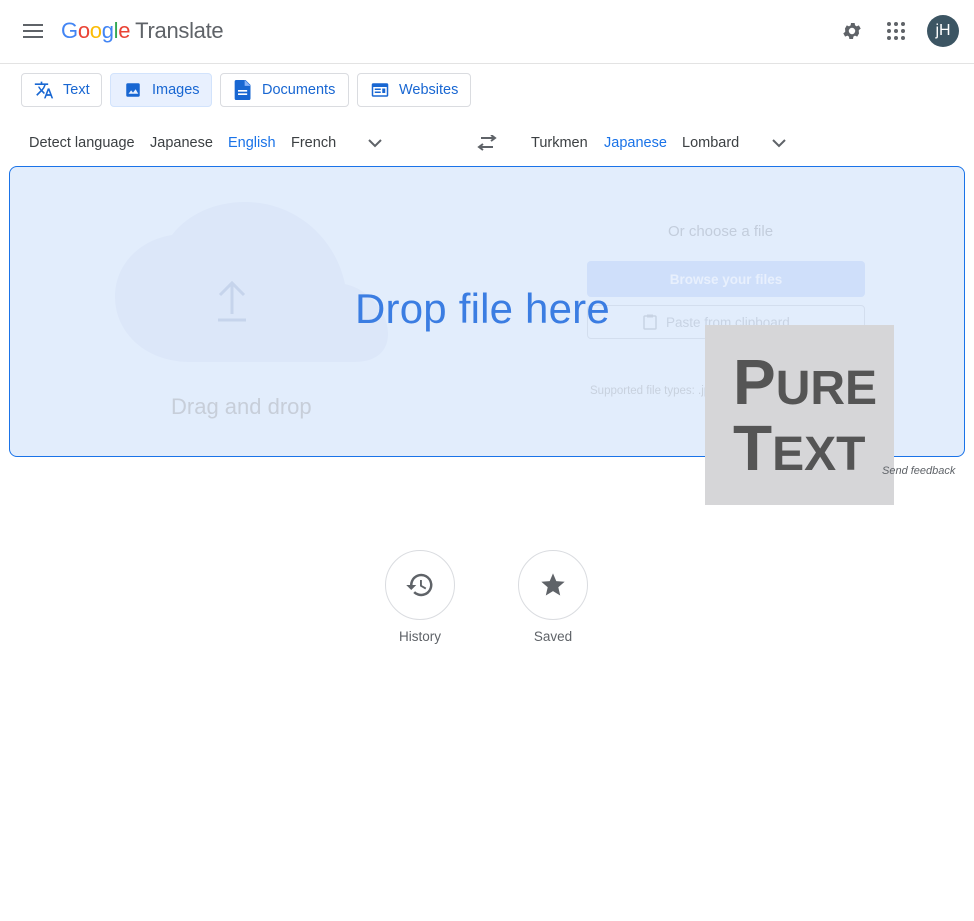 Image resolution: width=974 pixels, height=921 pixels. Describe the element at coordinates (252, 143) in the screenshot. I see `source-lang-english: English` at that location.